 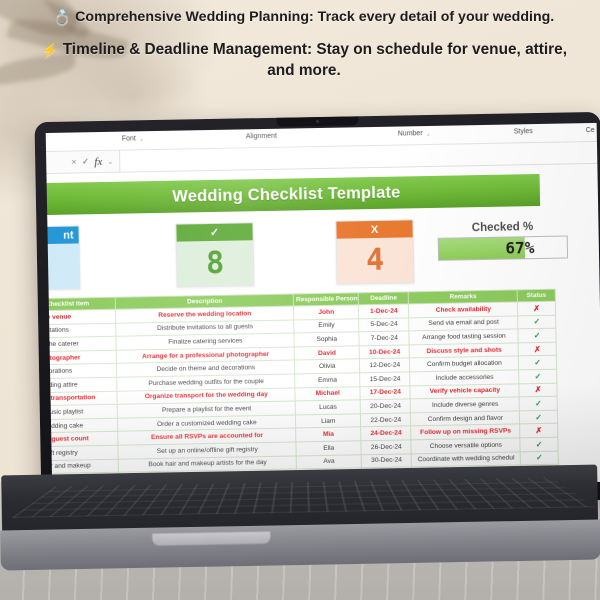 What do you see at coordinates (328, 434) in the screenshot?
I see `cell-person: Mia` at bounding box center [328, 434].